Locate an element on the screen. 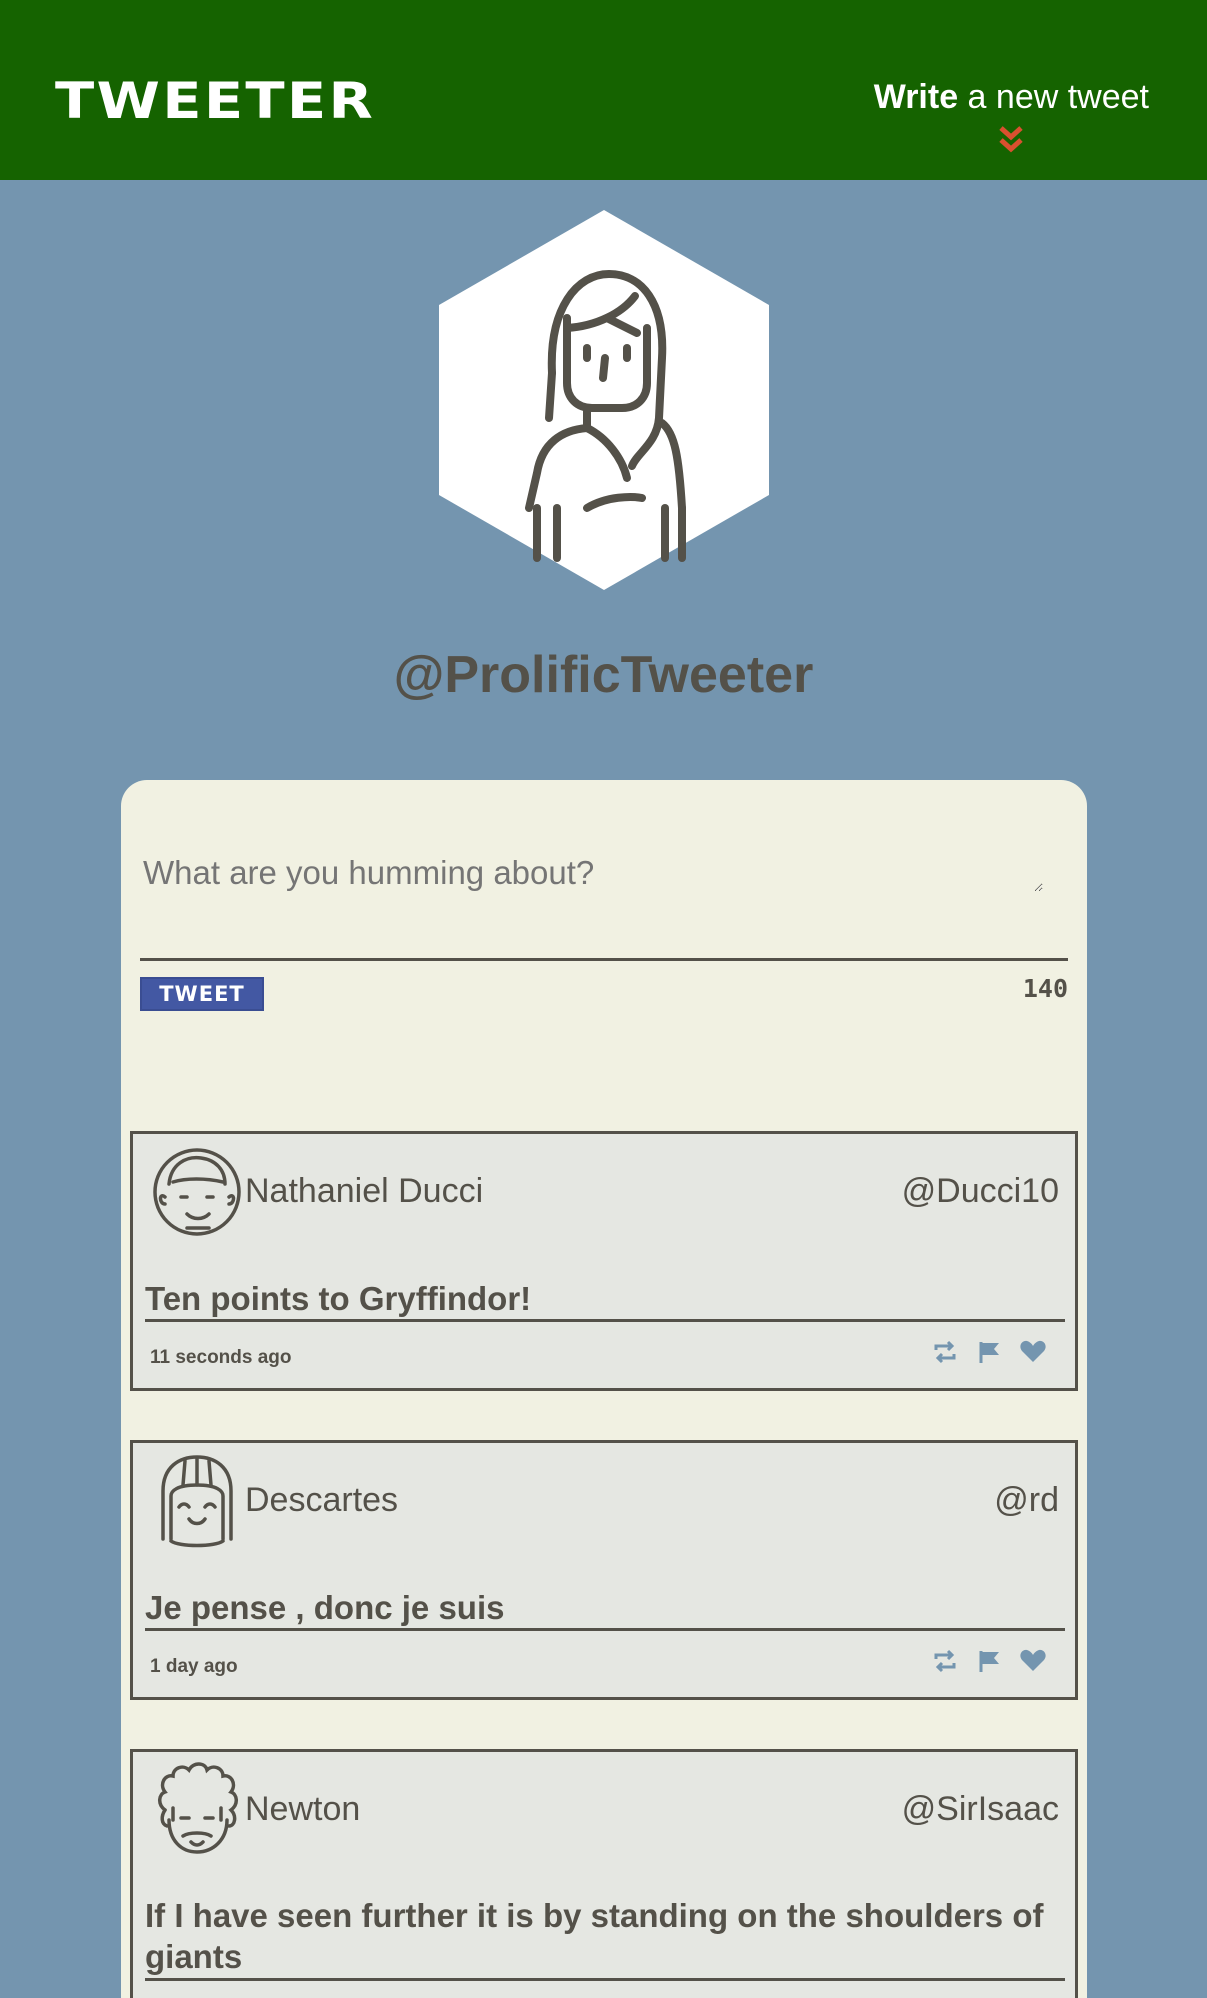 The height and width of the screenshot is (1998, 1207). tweet-author-name: Nathaniel Ducci is located at coordinates (364, 1191).